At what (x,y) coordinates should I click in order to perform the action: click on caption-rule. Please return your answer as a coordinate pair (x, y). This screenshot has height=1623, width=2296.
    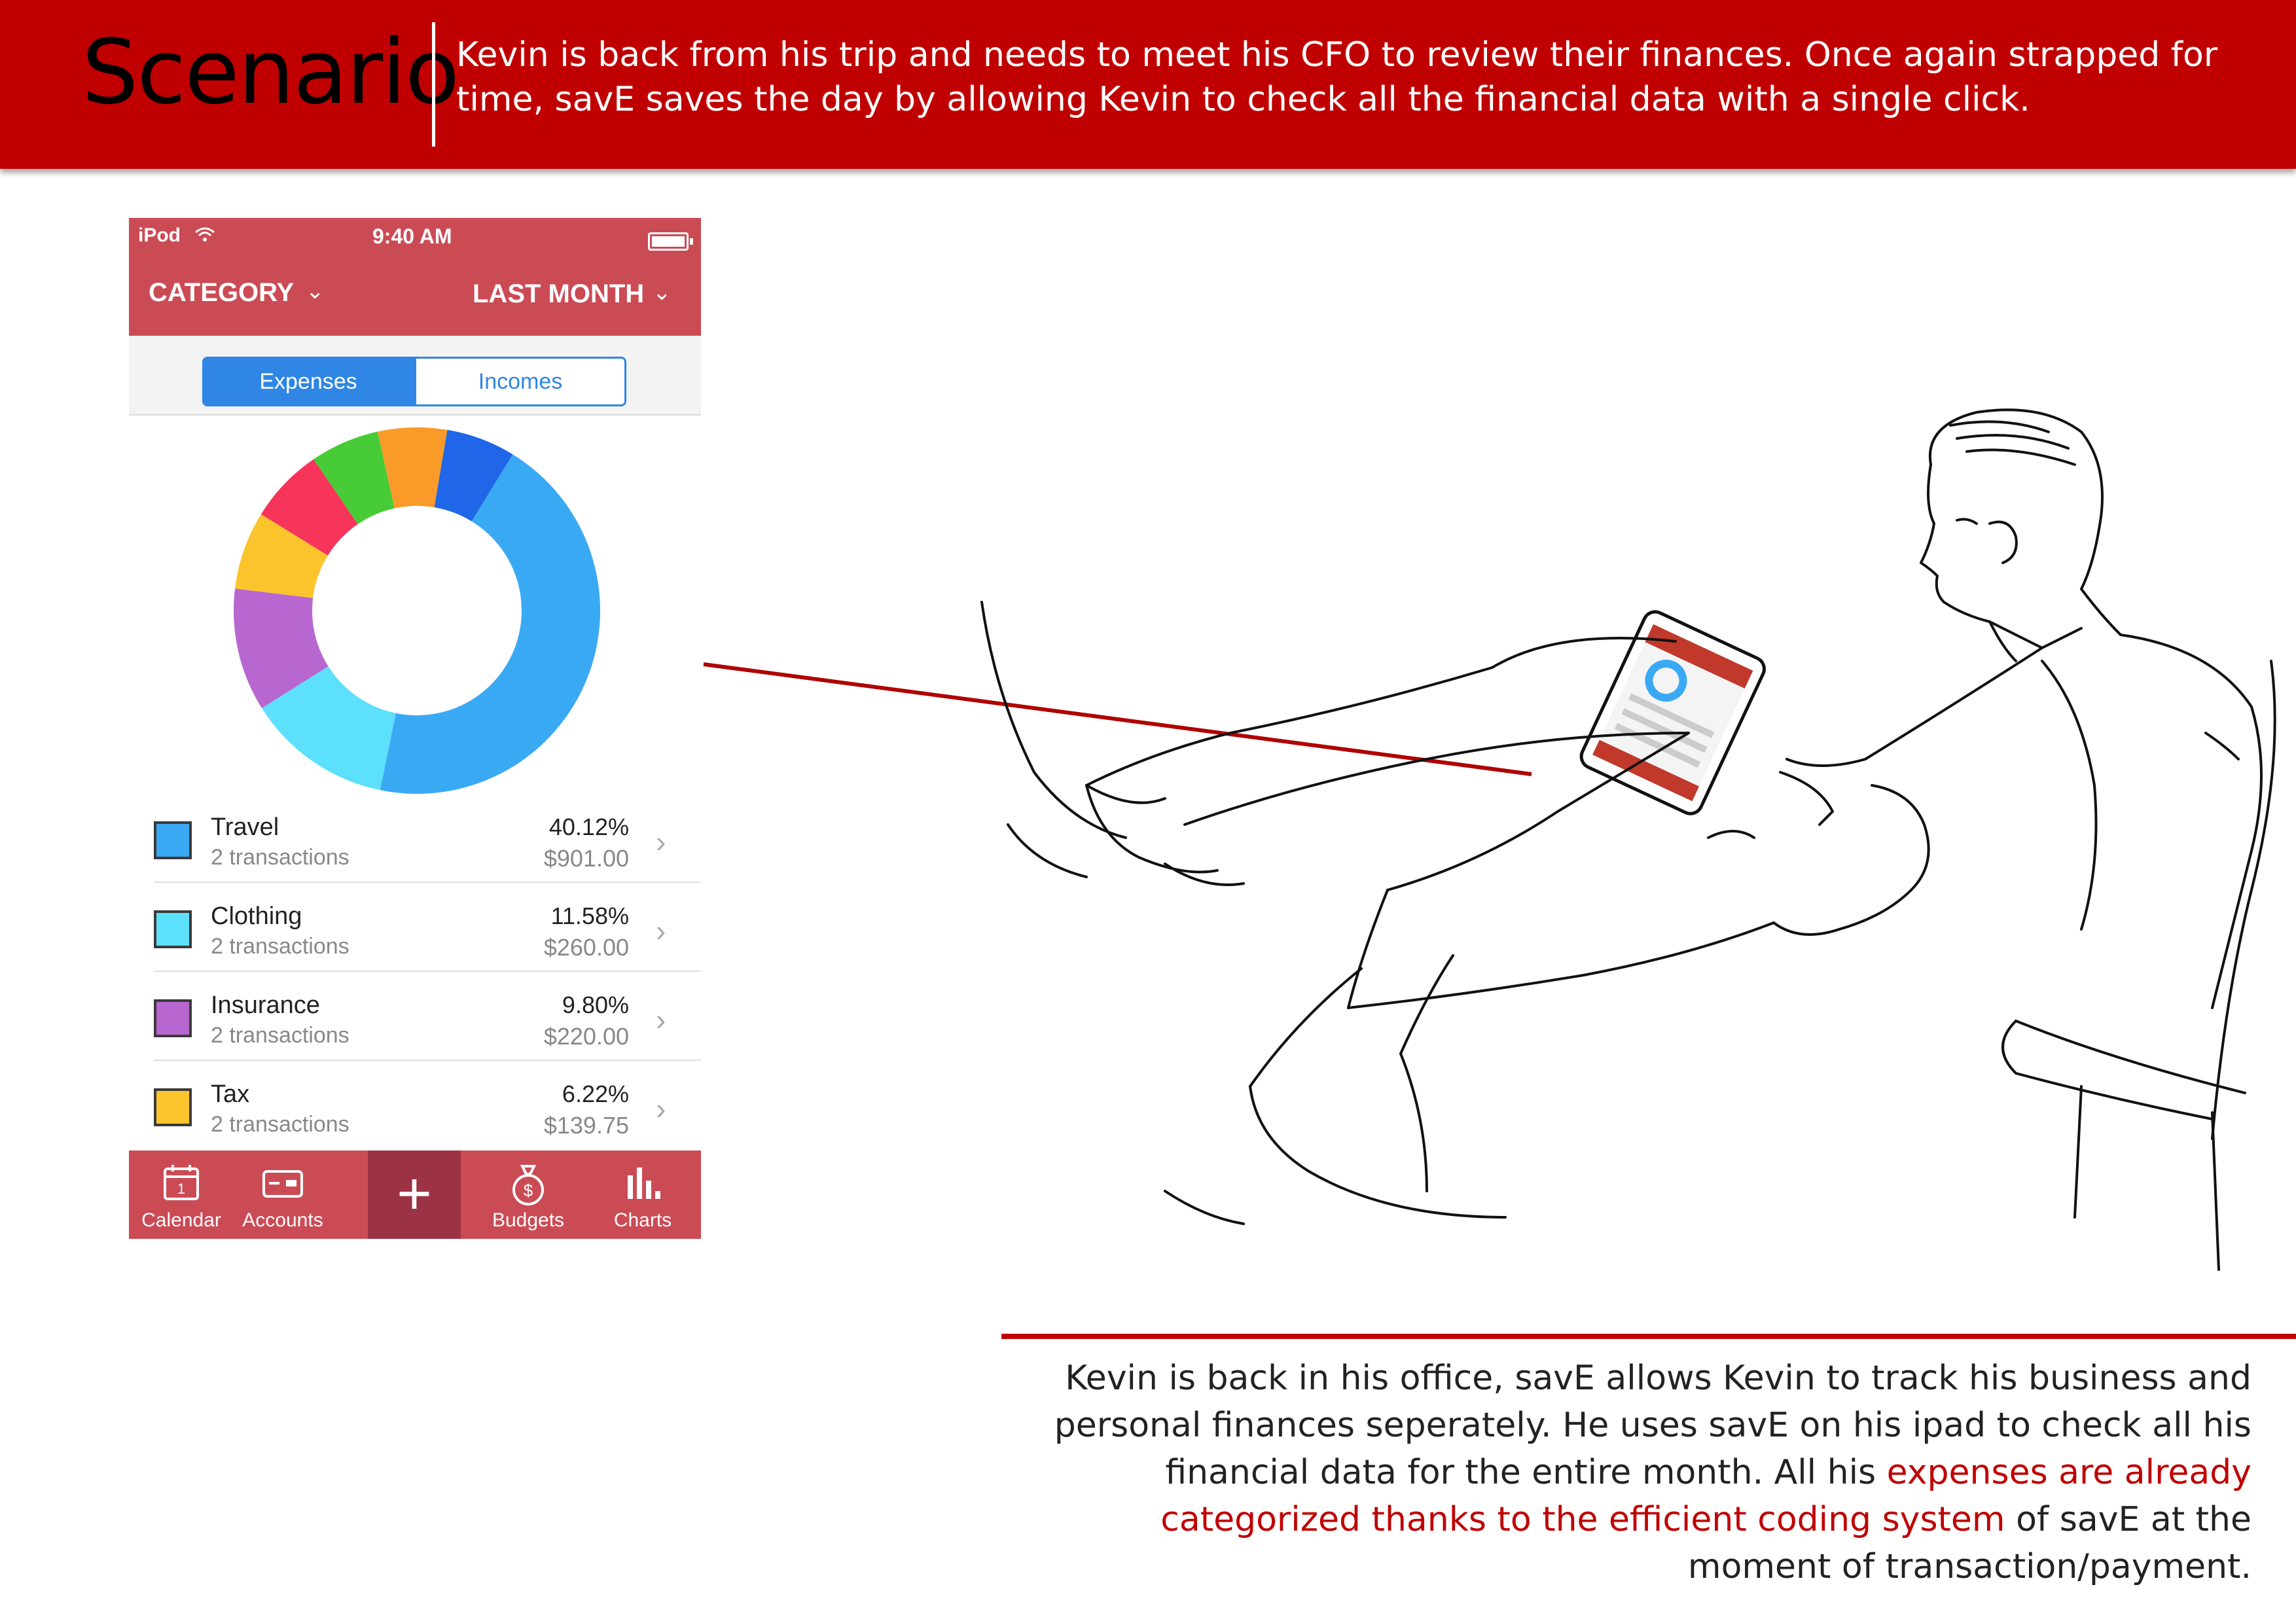
    Looking at the image, I should click on (1648, 1336).